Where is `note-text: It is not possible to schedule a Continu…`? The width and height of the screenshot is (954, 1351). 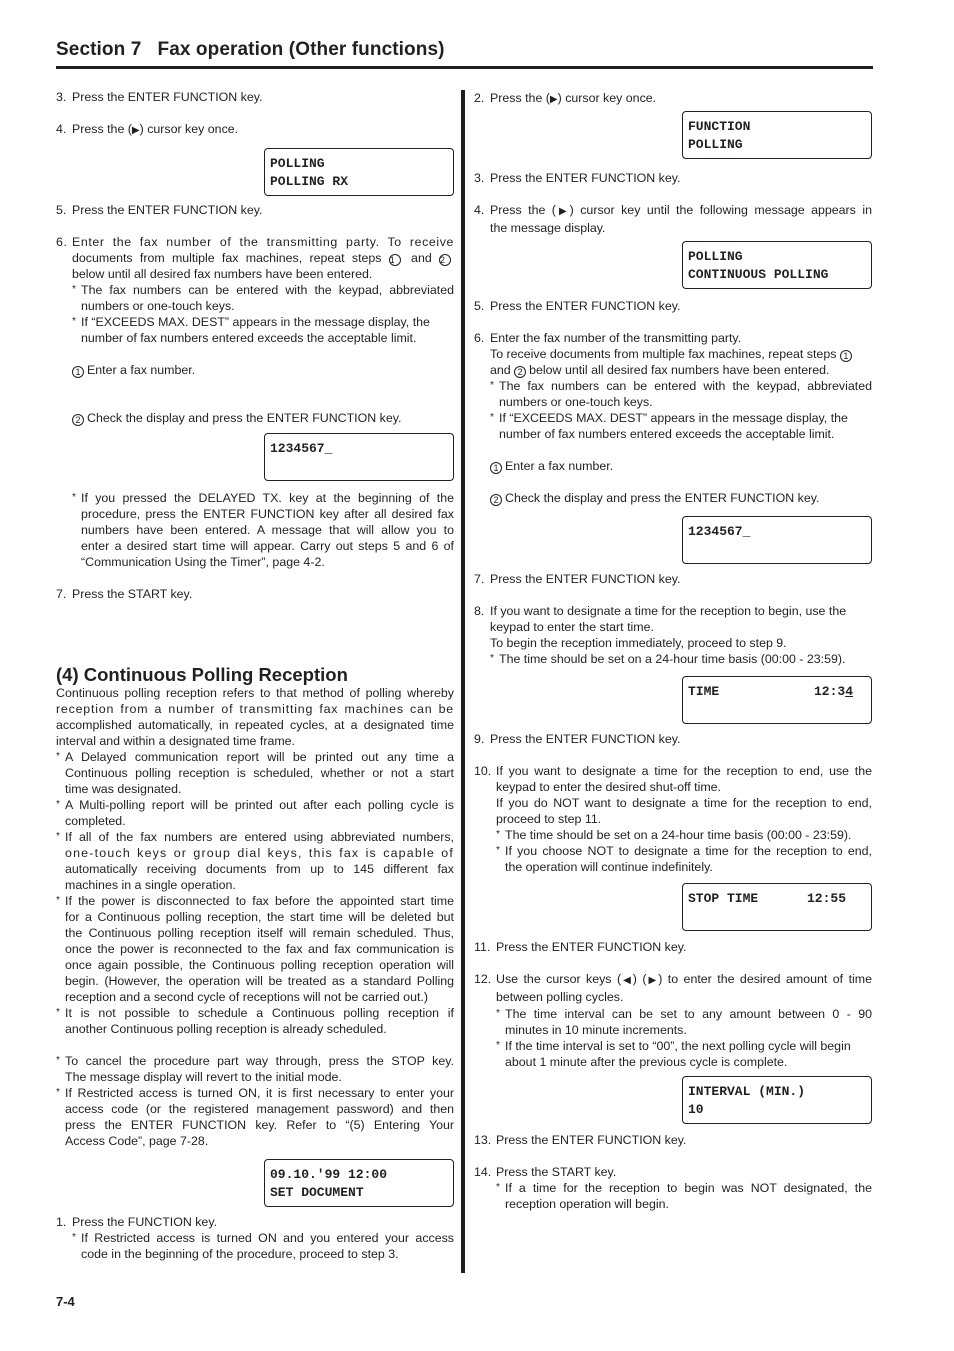 note-text: It is not possible to schedule a Continu… is located at coordinates (259, 1013).